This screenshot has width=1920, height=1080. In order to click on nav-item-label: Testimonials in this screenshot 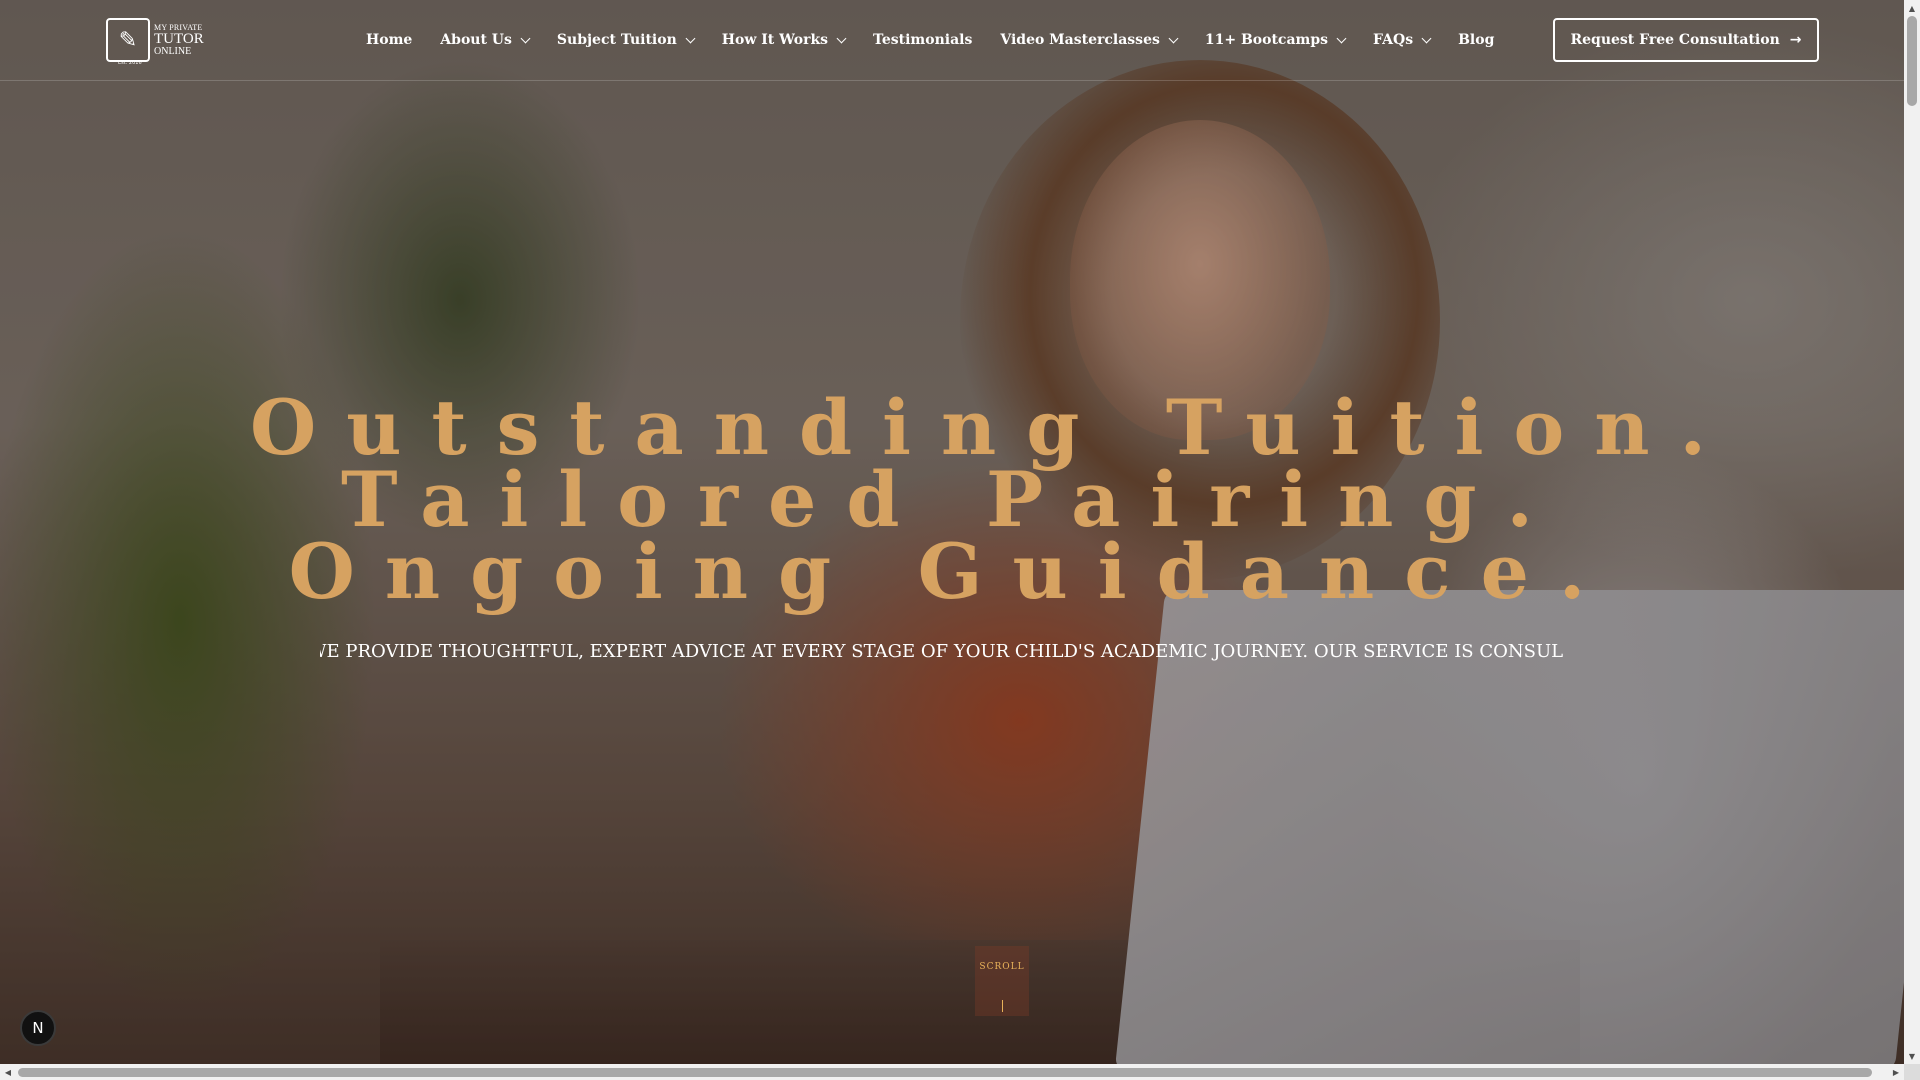, I will do `click(923, 40)`.